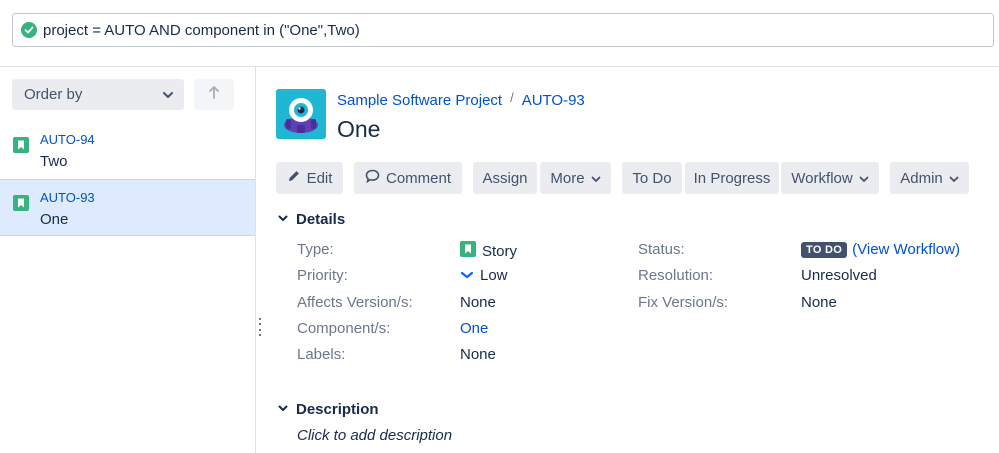 The height and width of the screenshot is (453, 999). I want to click on in-progress-label: In Progress, so click(732, 178).